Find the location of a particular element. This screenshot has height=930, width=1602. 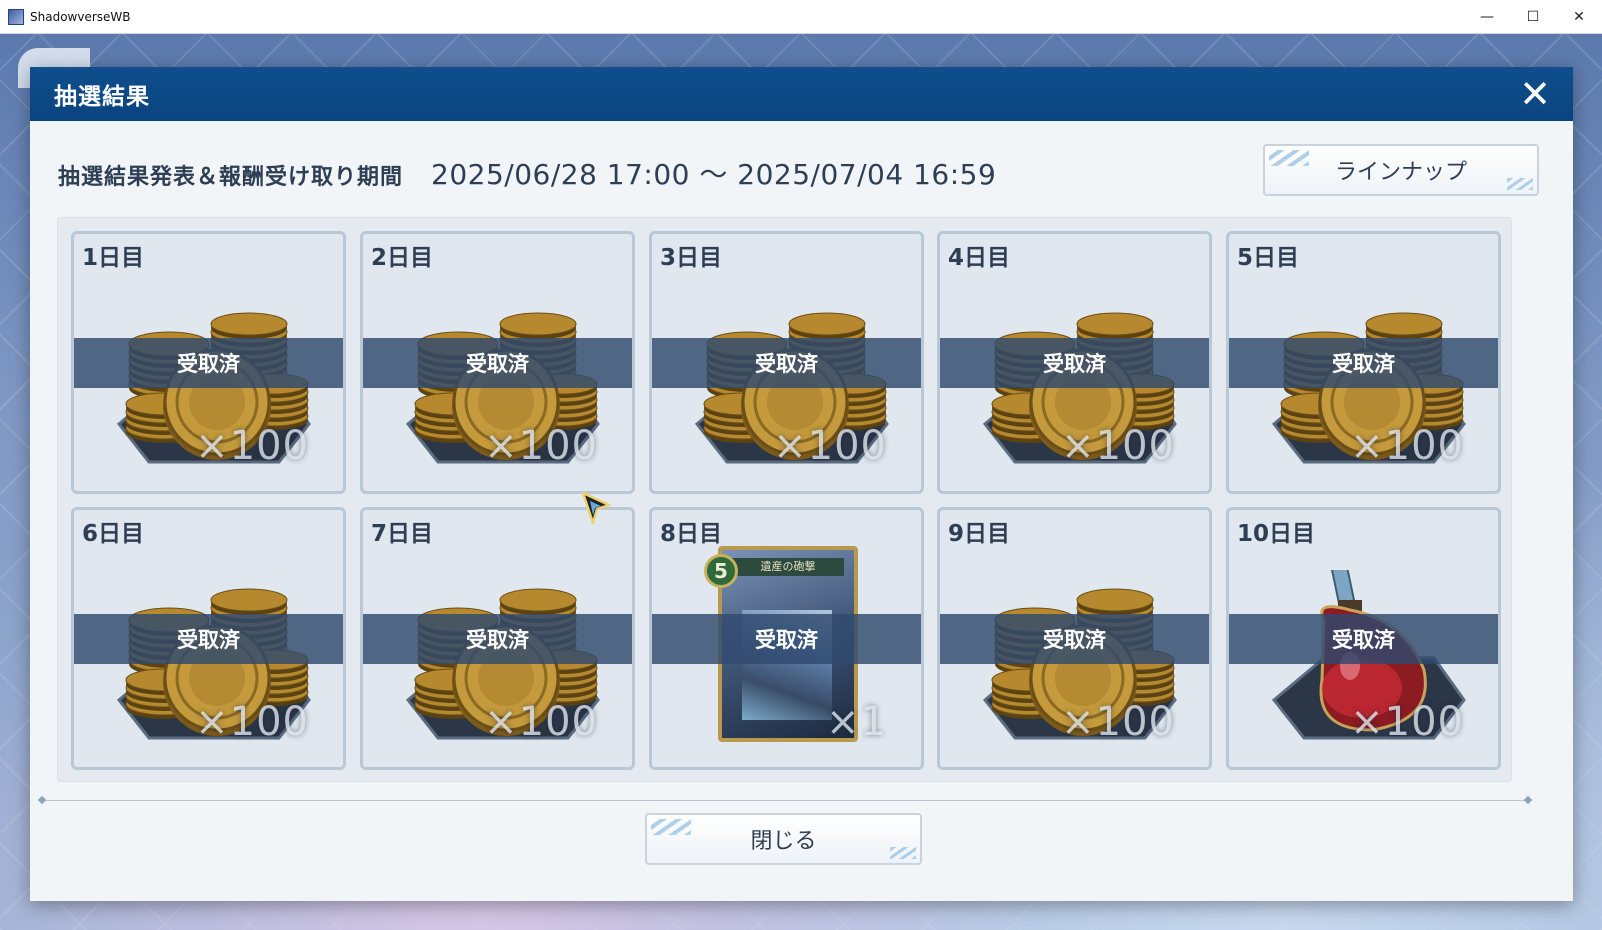

reward-cell: 8日目 遺産の砲撃 5 ×1 受取済 is located at coordinates (786, 638).